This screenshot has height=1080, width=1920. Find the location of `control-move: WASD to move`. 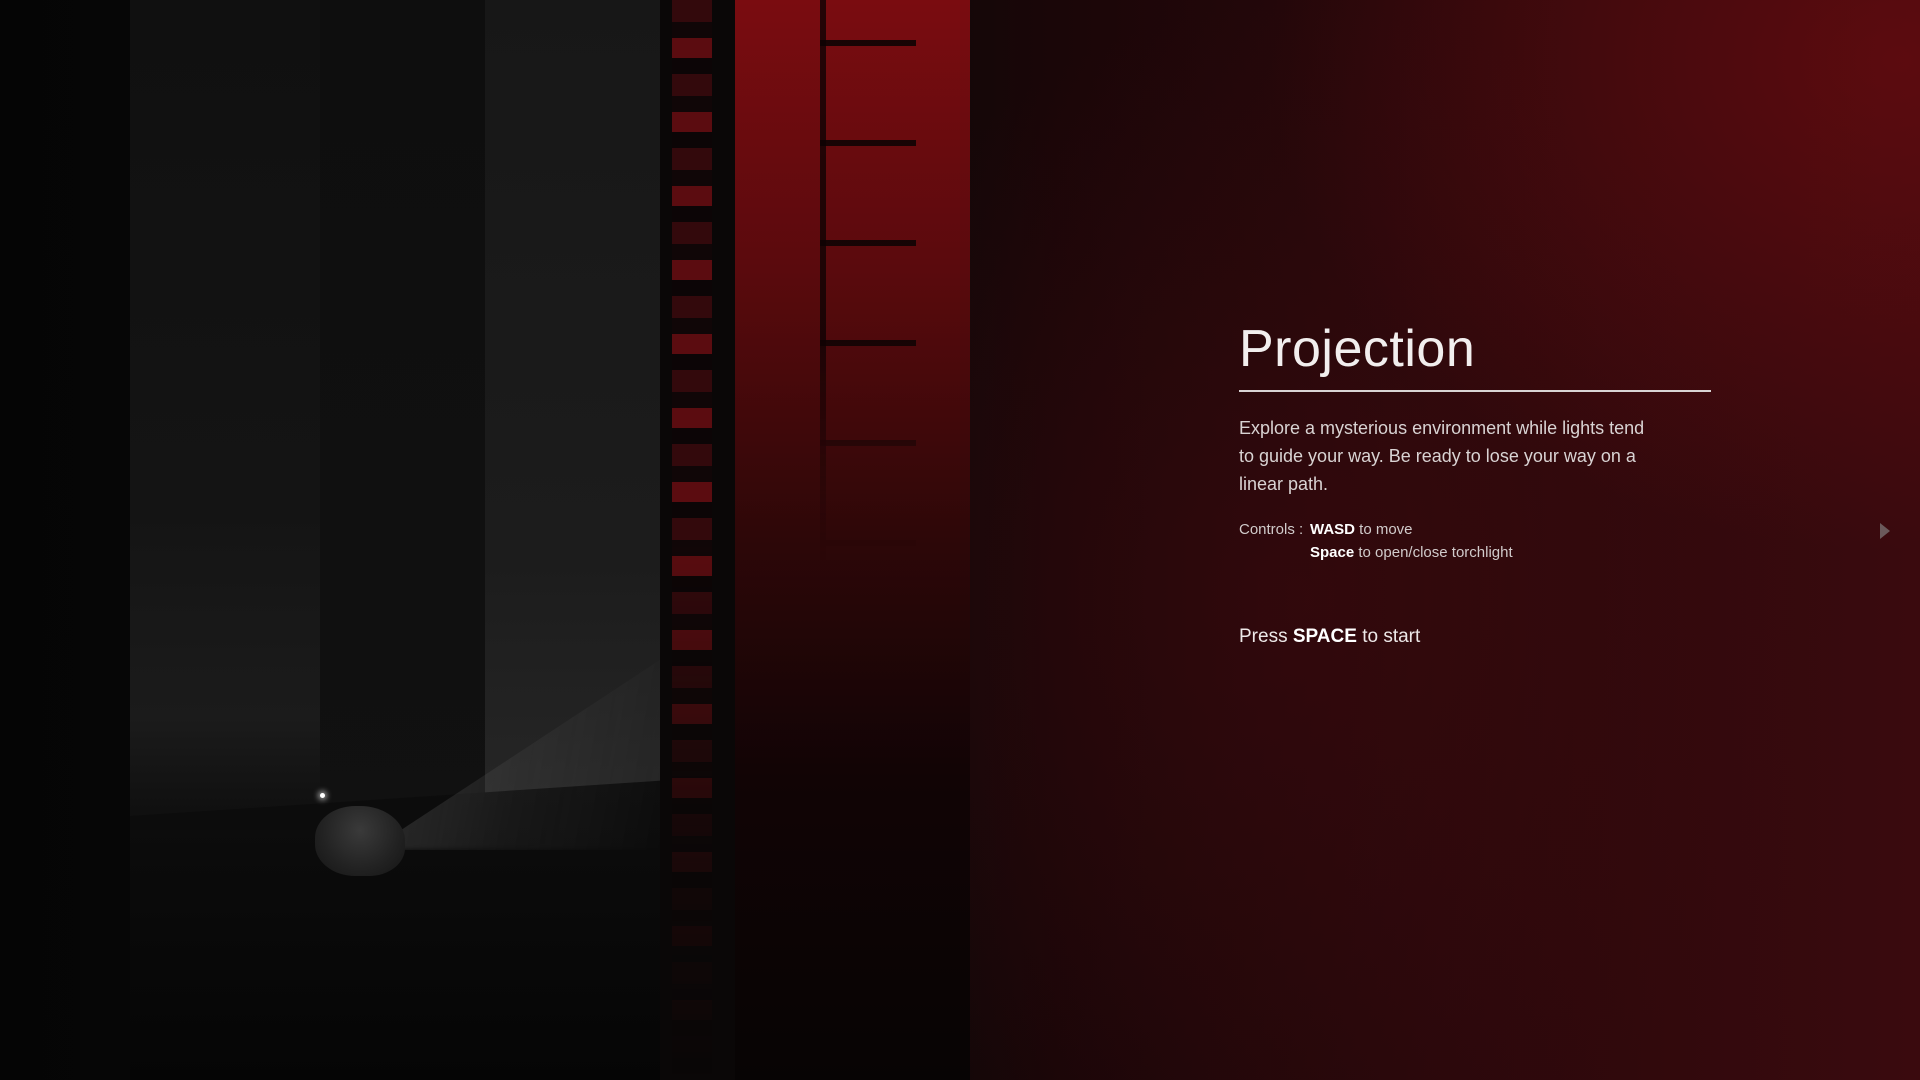

control-move: WASD to move is located at coordinates (1411, 529).